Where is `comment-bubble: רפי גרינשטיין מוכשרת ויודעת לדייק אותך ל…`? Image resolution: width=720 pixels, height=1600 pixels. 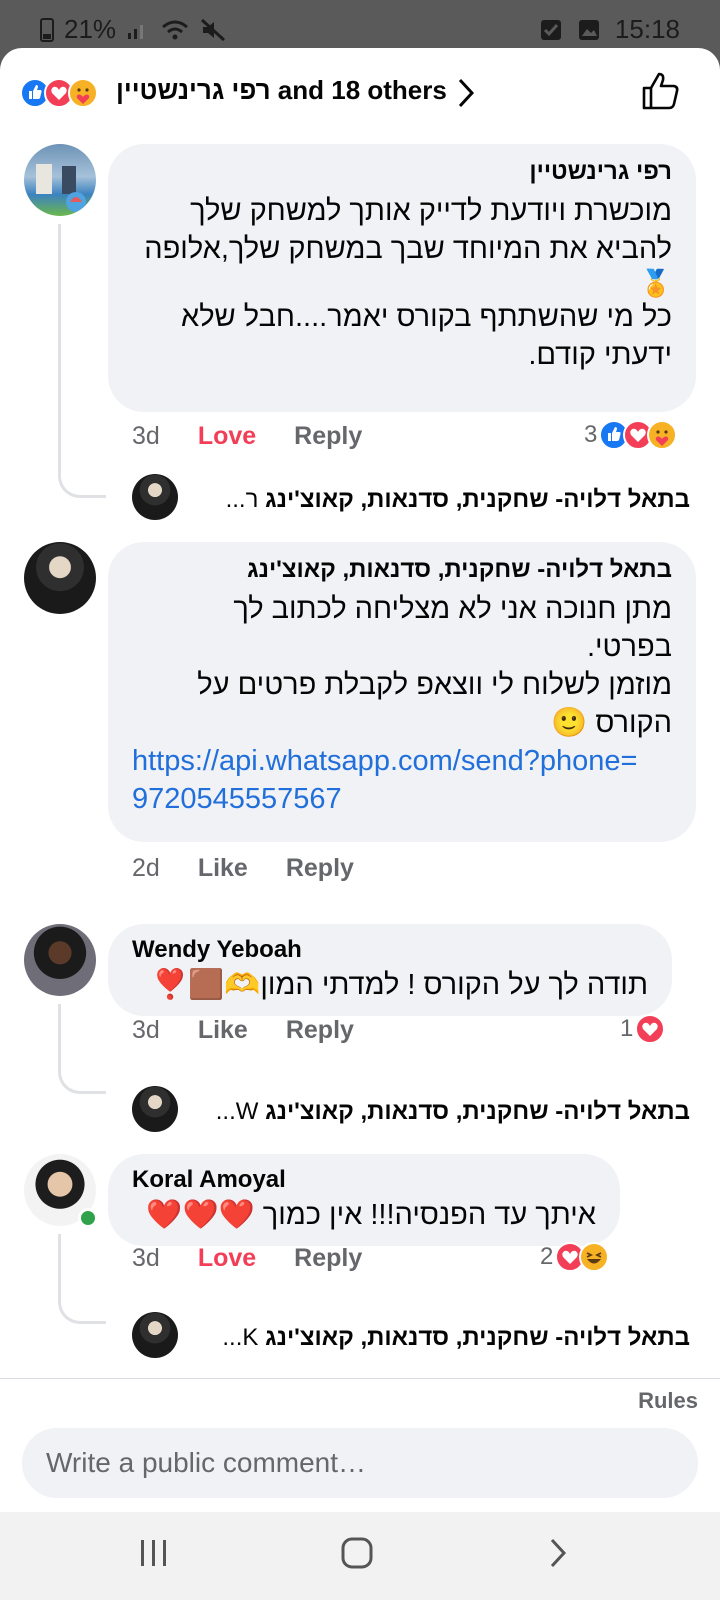 comment-bubble: רפי גרינשטיין מוכשרת ויודעת לדייק אותך ל… is located at coordinates (402, 278).